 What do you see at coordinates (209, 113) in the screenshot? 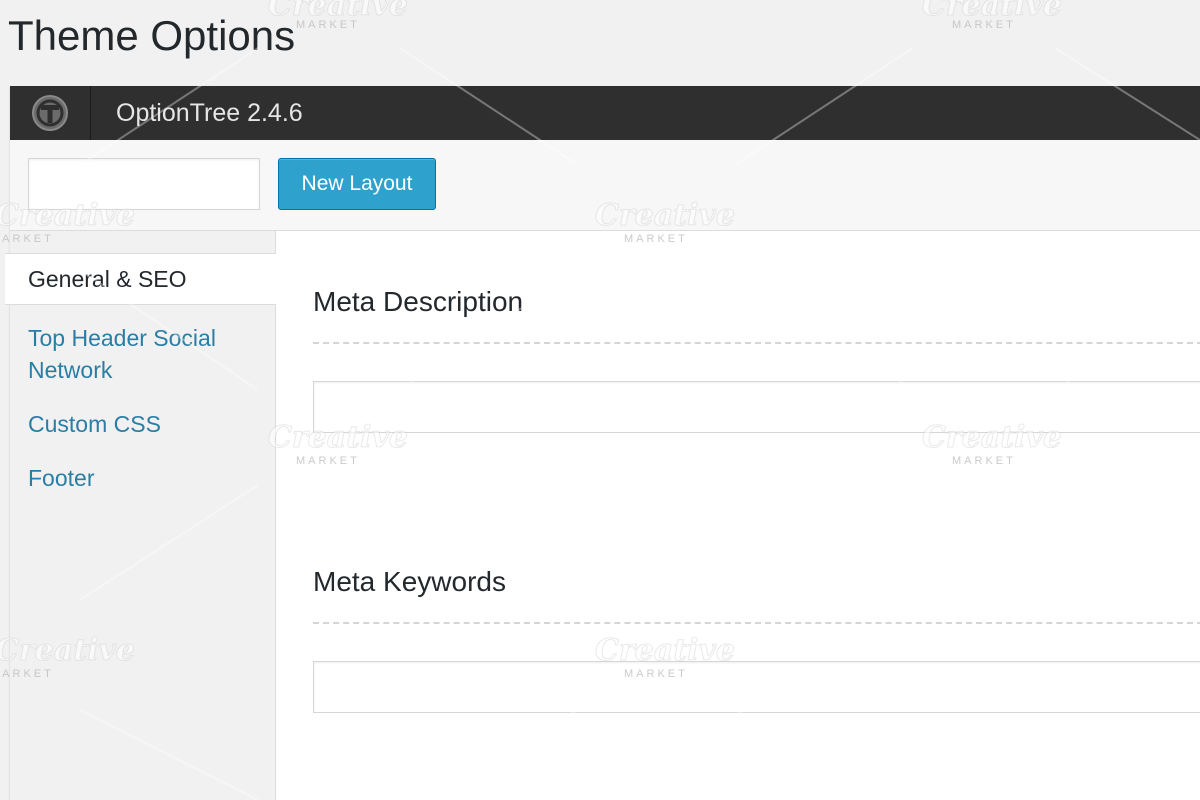
I see `optiontree-version: OptionTree 2.4.6` at bounding box center [209, 113].